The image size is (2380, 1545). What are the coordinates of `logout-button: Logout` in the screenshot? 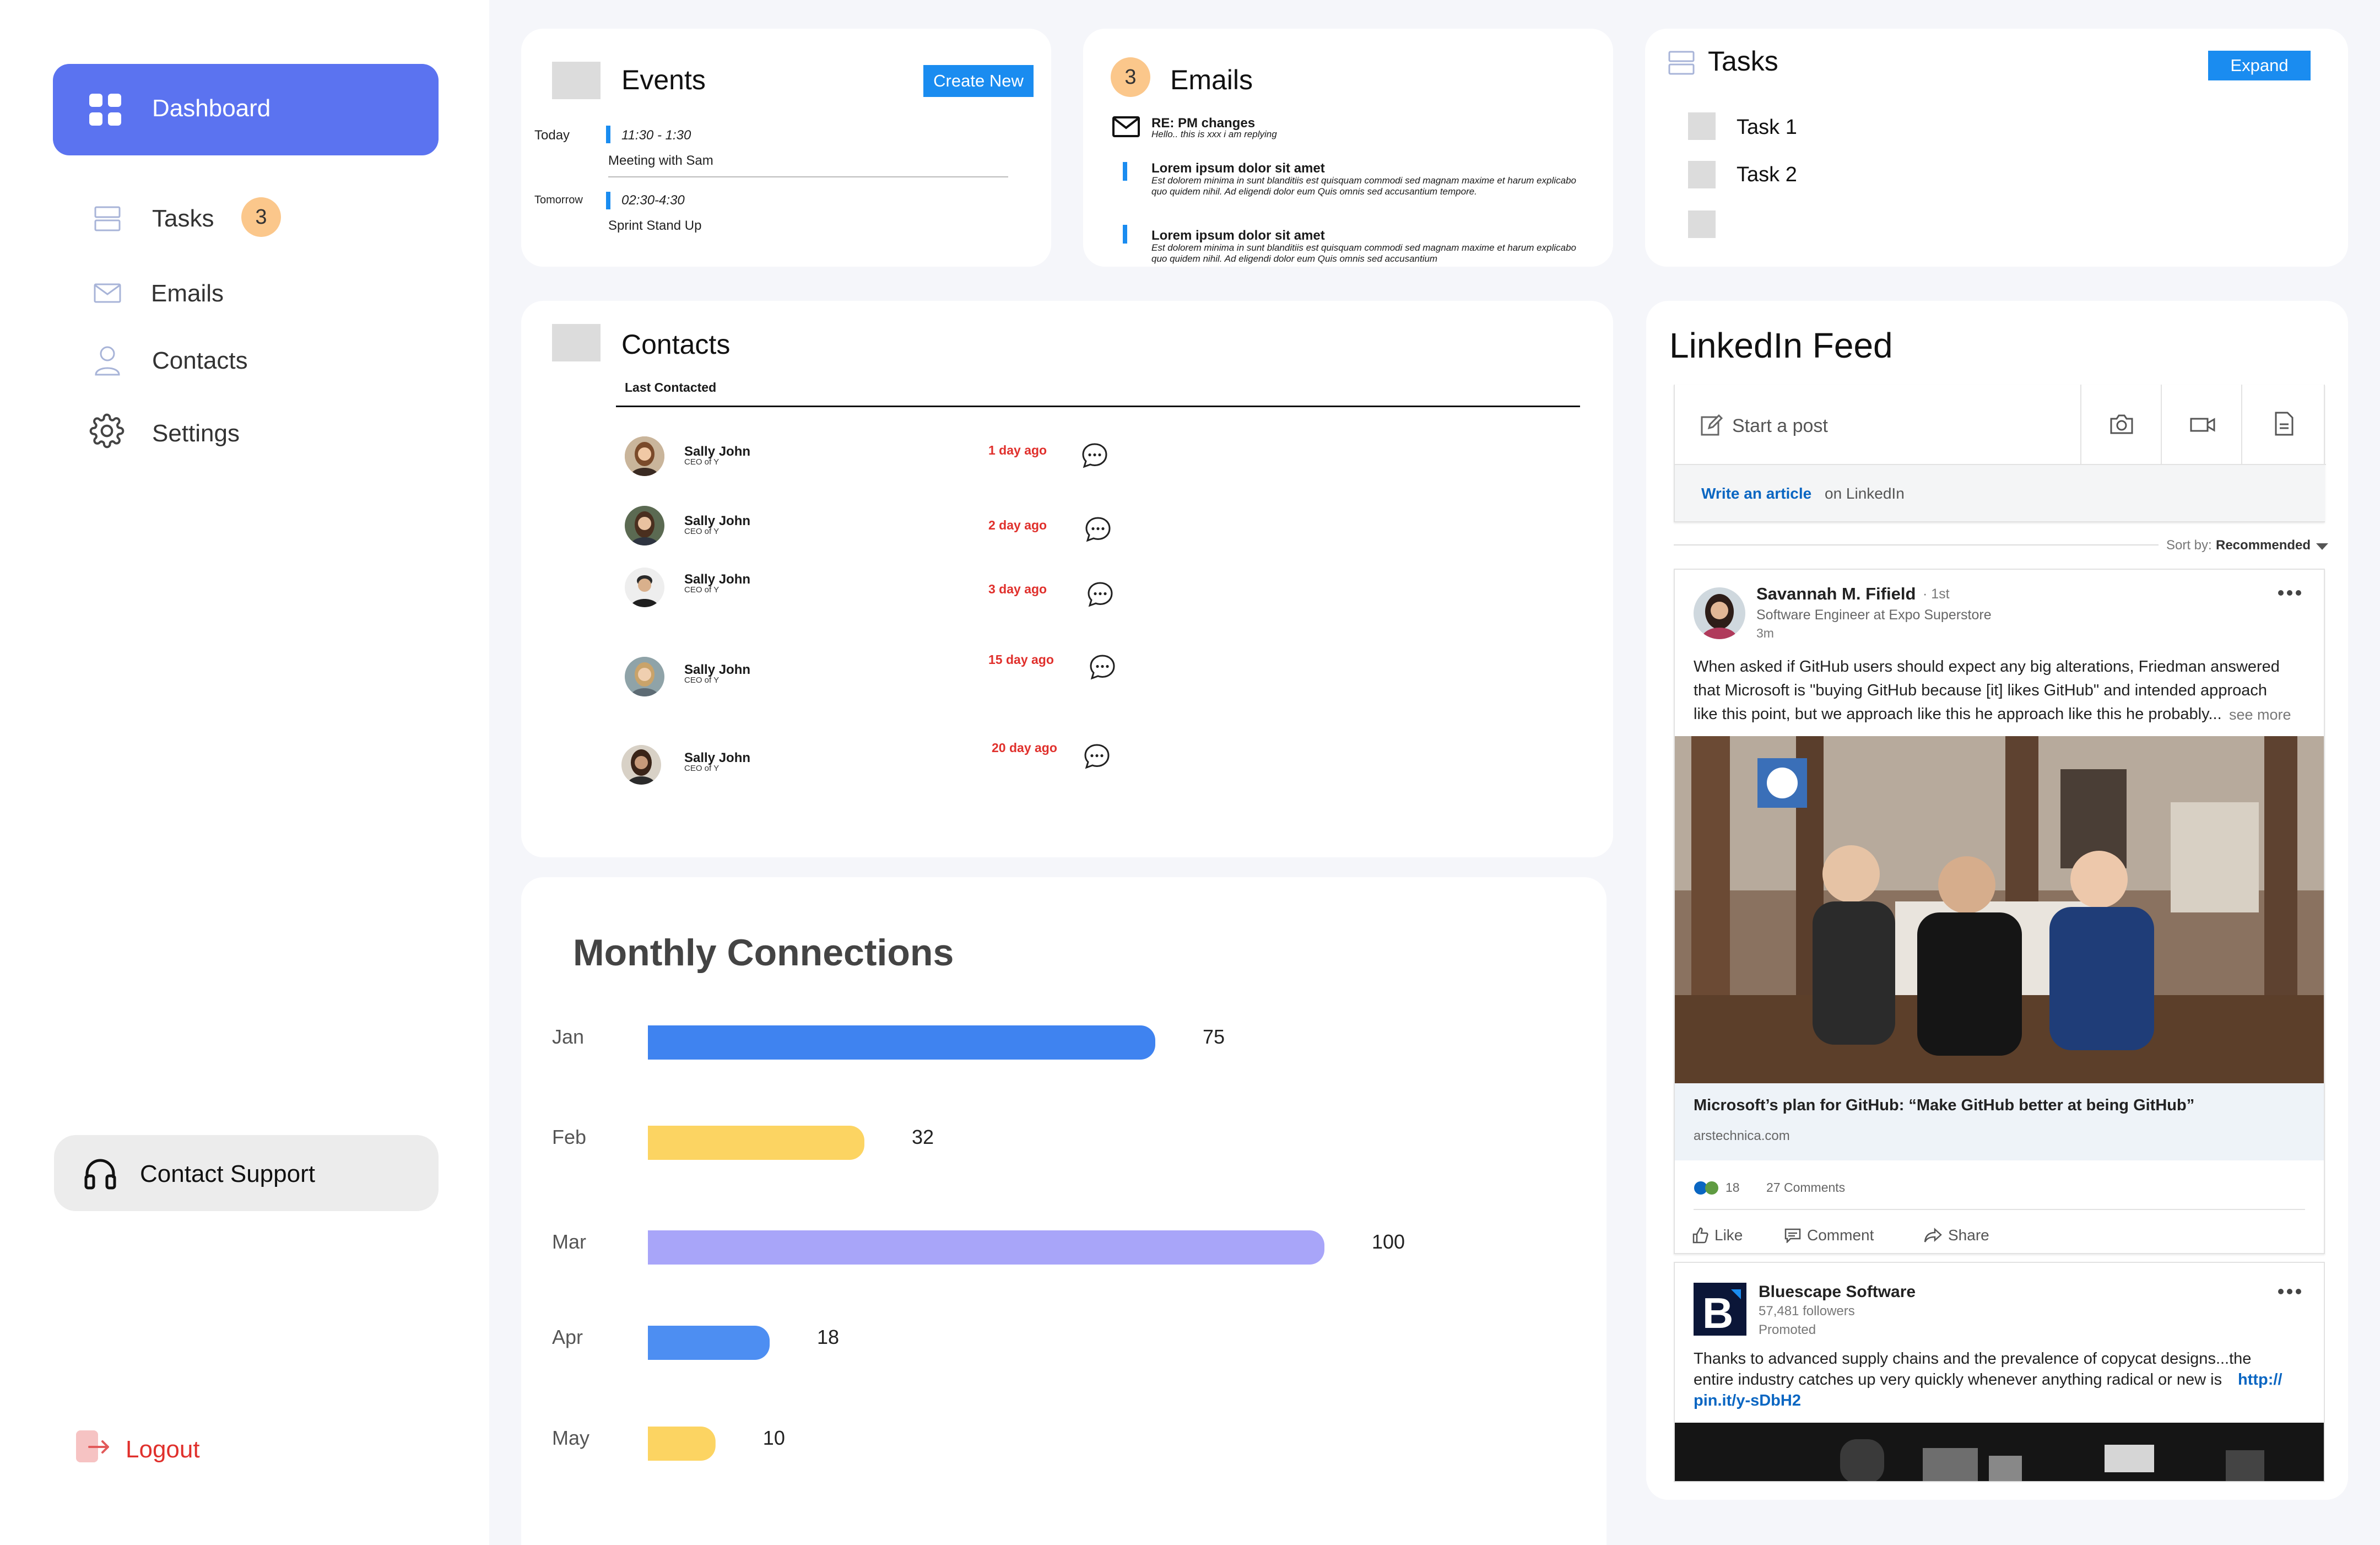 It's located at (163, 1448).